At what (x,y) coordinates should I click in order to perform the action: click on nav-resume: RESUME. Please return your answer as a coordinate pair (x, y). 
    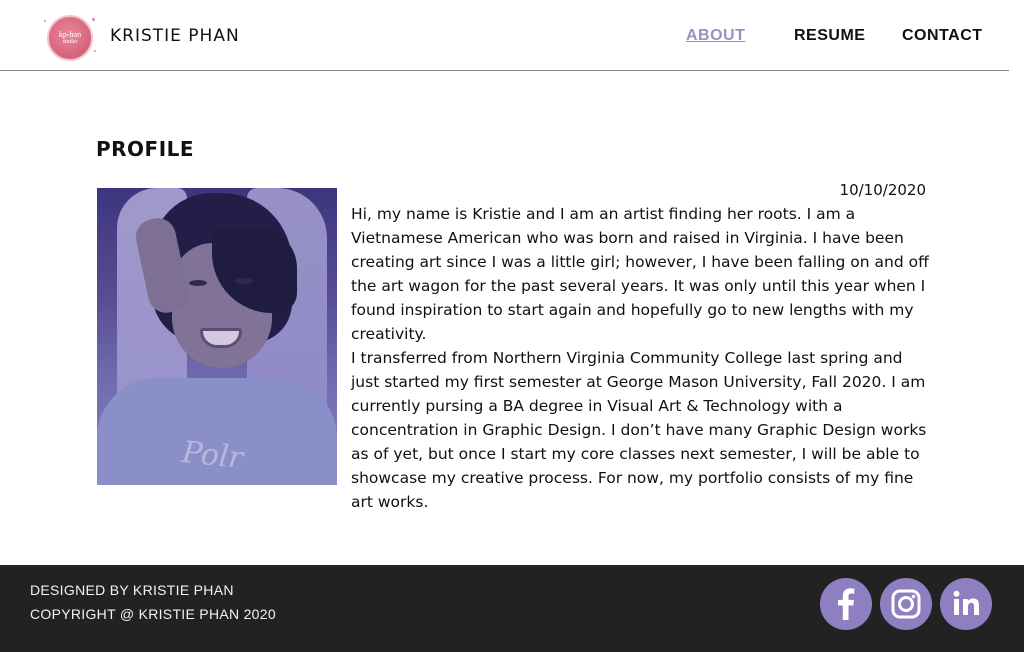
    Looking at the image, I should click on (829, 36).